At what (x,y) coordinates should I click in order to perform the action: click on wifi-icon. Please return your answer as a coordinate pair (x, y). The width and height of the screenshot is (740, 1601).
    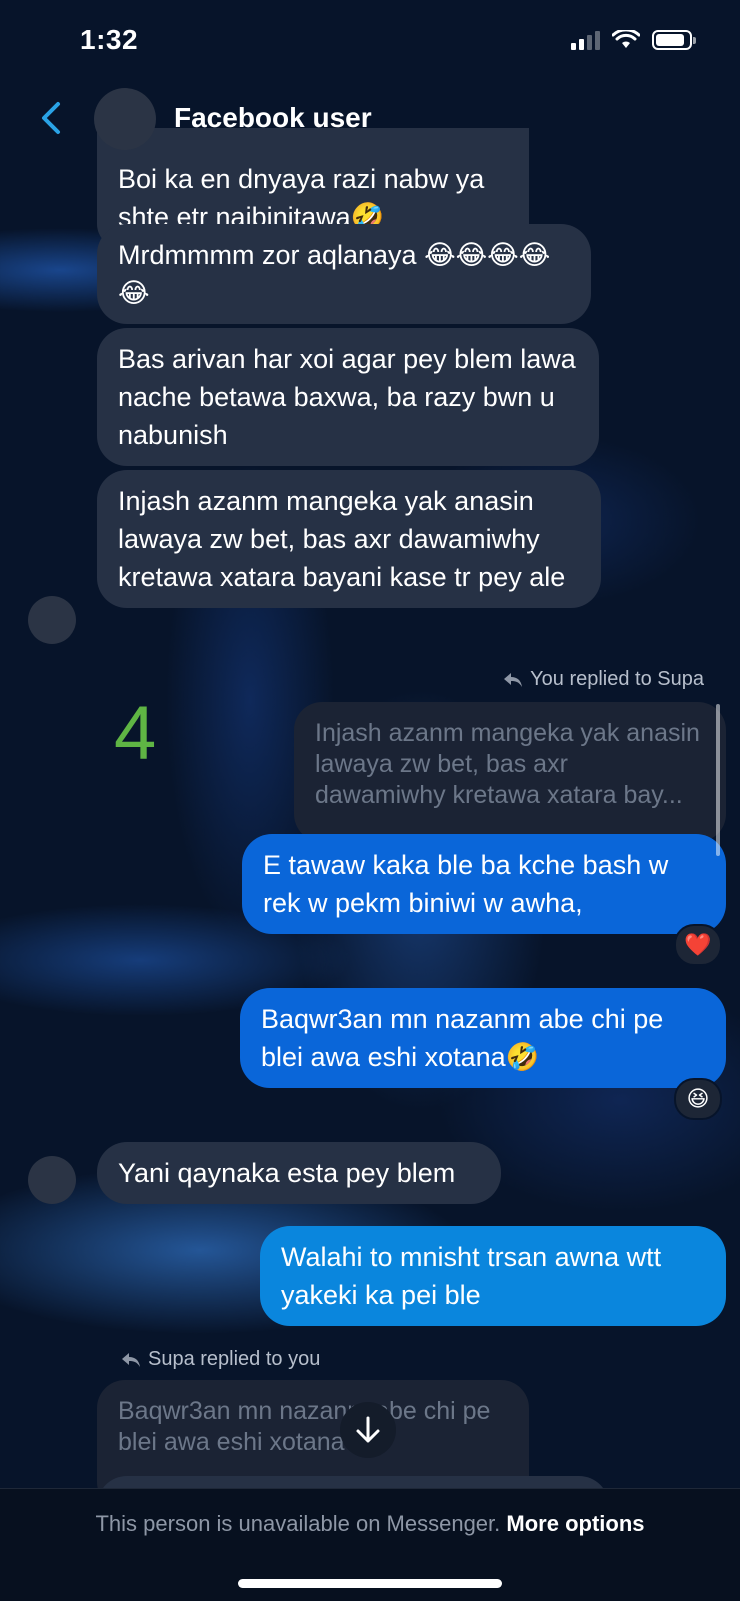
    Looking at the image, I should click on (626, 39).